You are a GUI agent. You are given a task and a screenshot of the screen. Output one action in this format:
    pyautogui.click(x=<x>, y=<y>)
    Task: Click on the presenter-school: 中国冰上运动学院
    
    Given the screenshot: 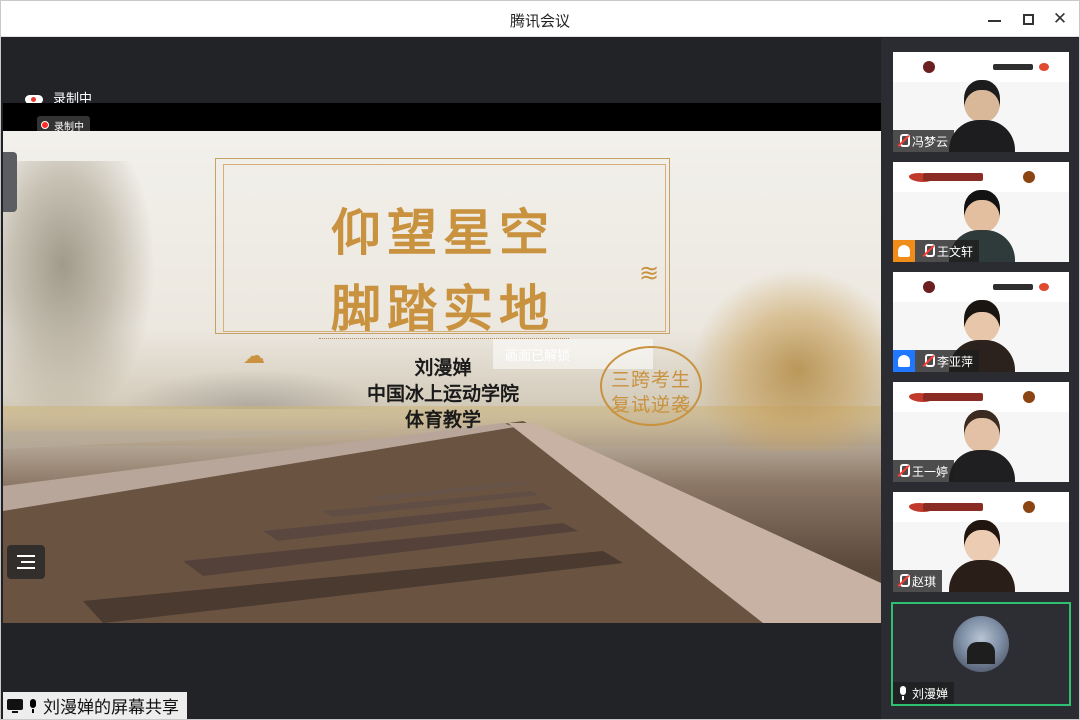 What is the action you would take?
    pyautogui.click(x=442, y=394)
    